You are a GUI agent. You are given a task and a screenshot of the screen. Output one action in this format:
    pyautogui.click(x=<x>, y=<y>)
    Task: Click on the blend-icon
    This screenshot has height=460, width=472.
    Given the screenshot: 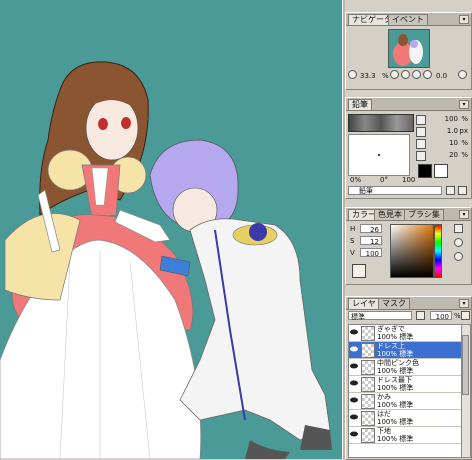 What is the action you would take?
    pyautogui.click(x=421, y=156)
    